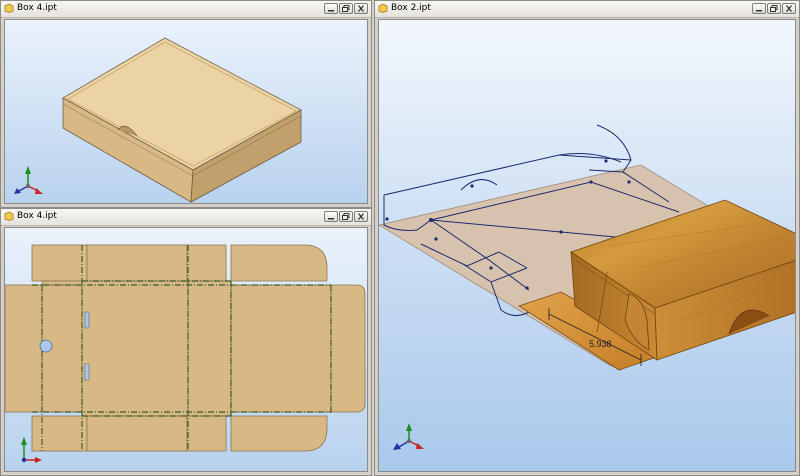 The width and height of the screenshot is (800, 476). I want to click on title-bar: Box 2.ipt, so click(587, 9).